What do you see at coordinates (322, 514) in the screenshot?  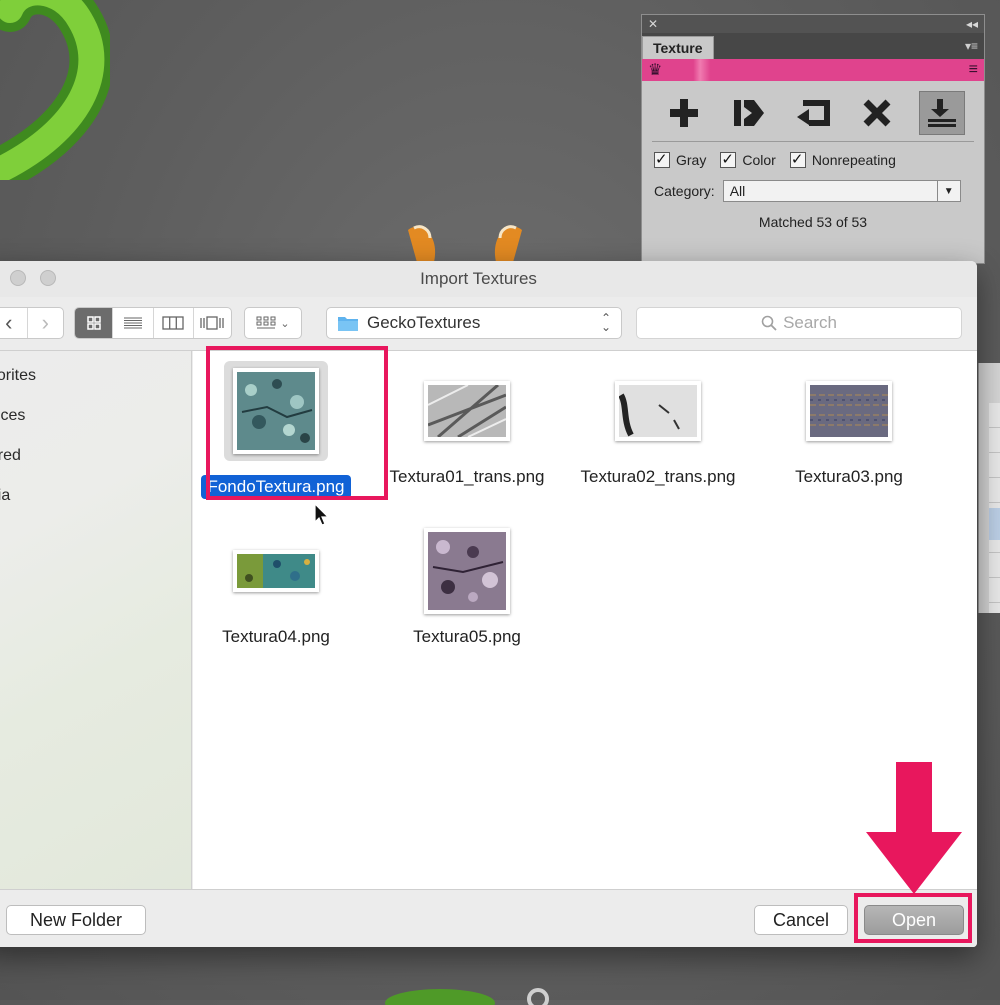 I see `mouse-pointer-icon` at bounding box center [322, 514].